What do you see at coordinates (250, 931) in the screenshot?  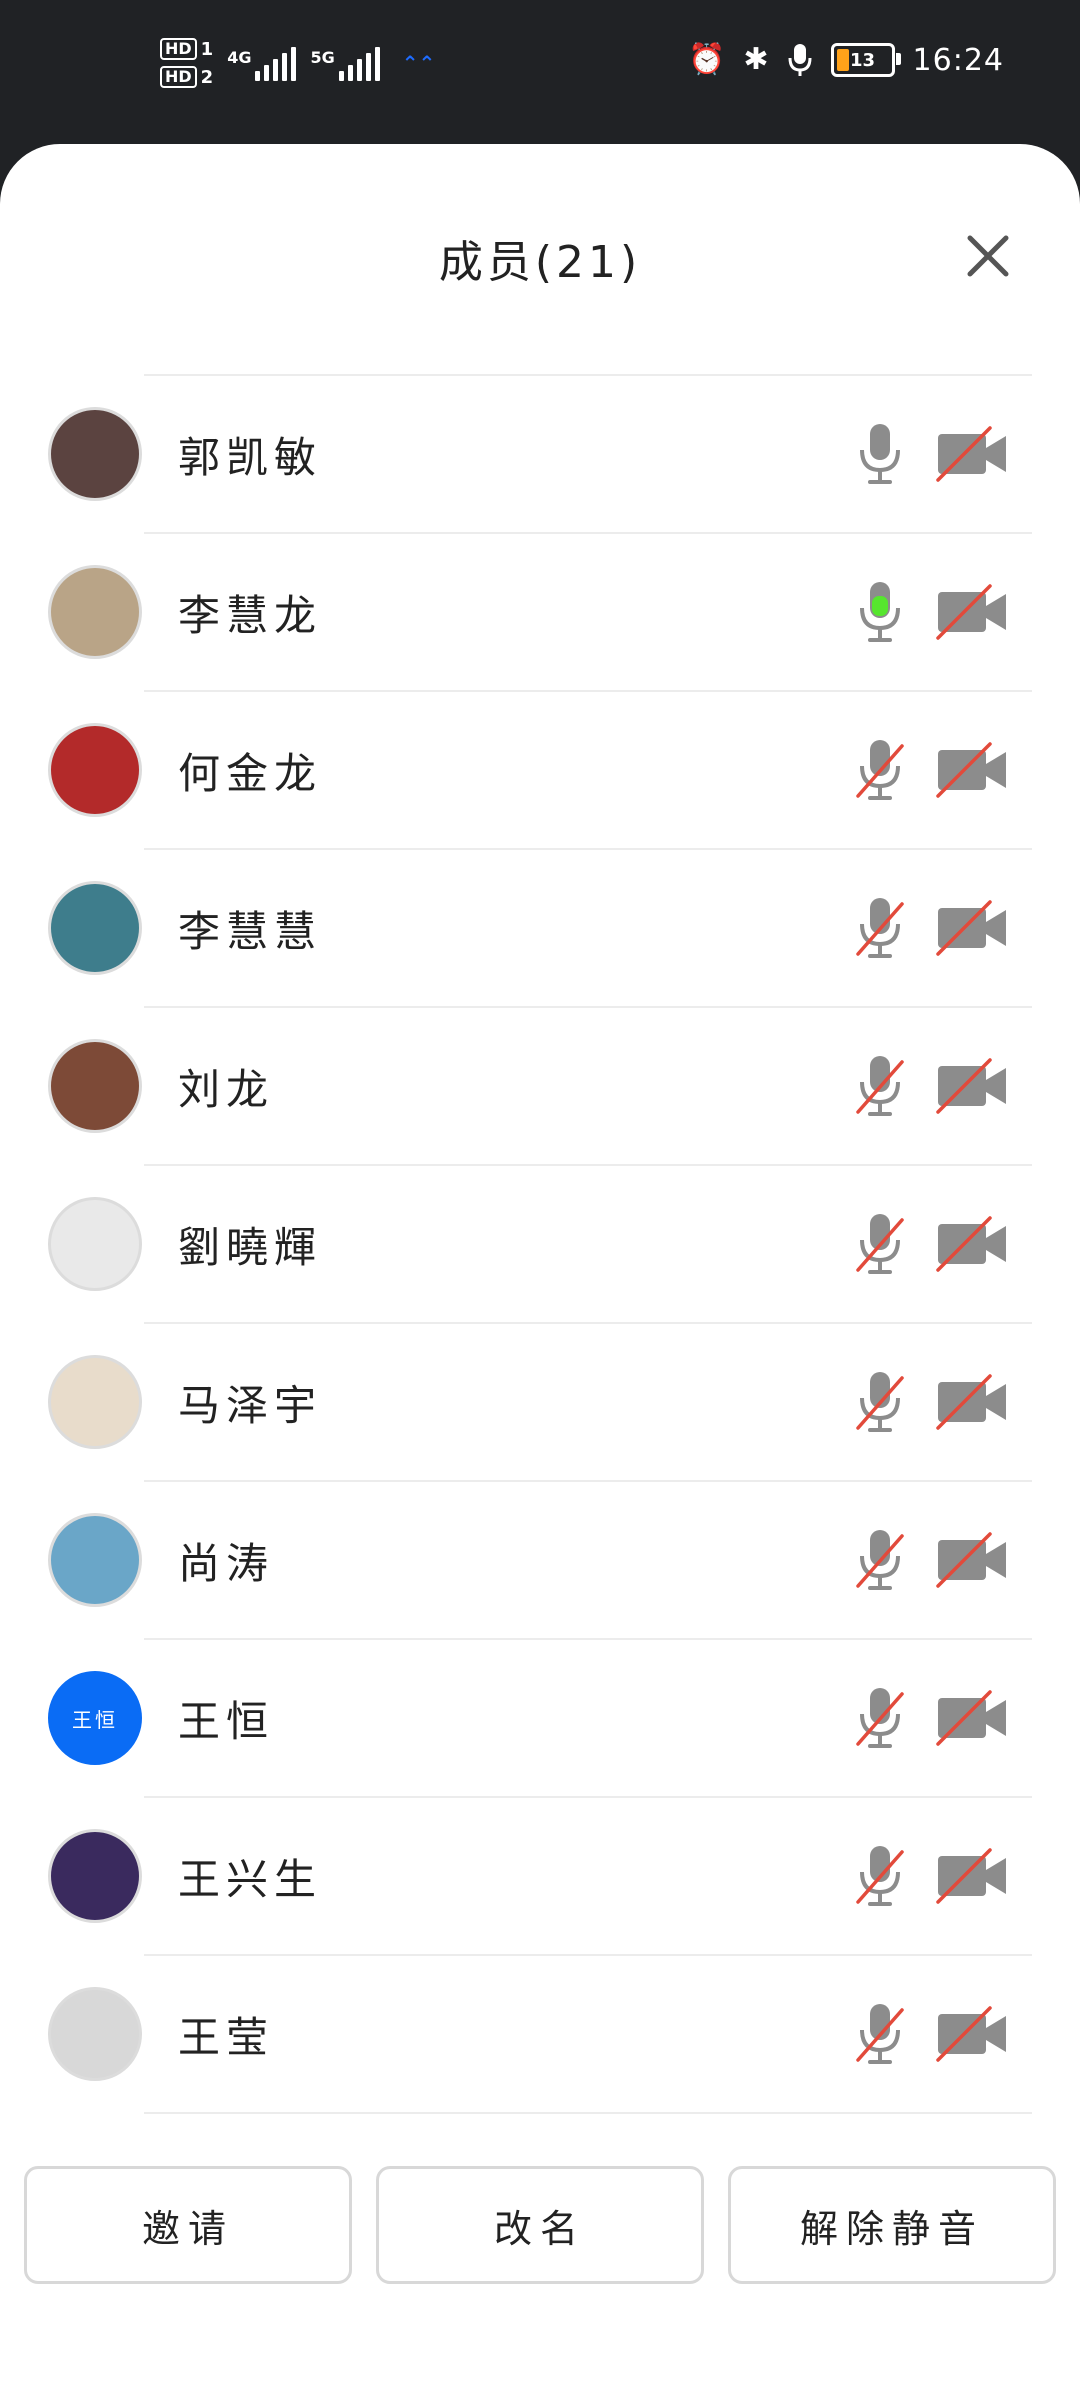 I see `member-name: 李慧慧` at bounding box center [250, 931].